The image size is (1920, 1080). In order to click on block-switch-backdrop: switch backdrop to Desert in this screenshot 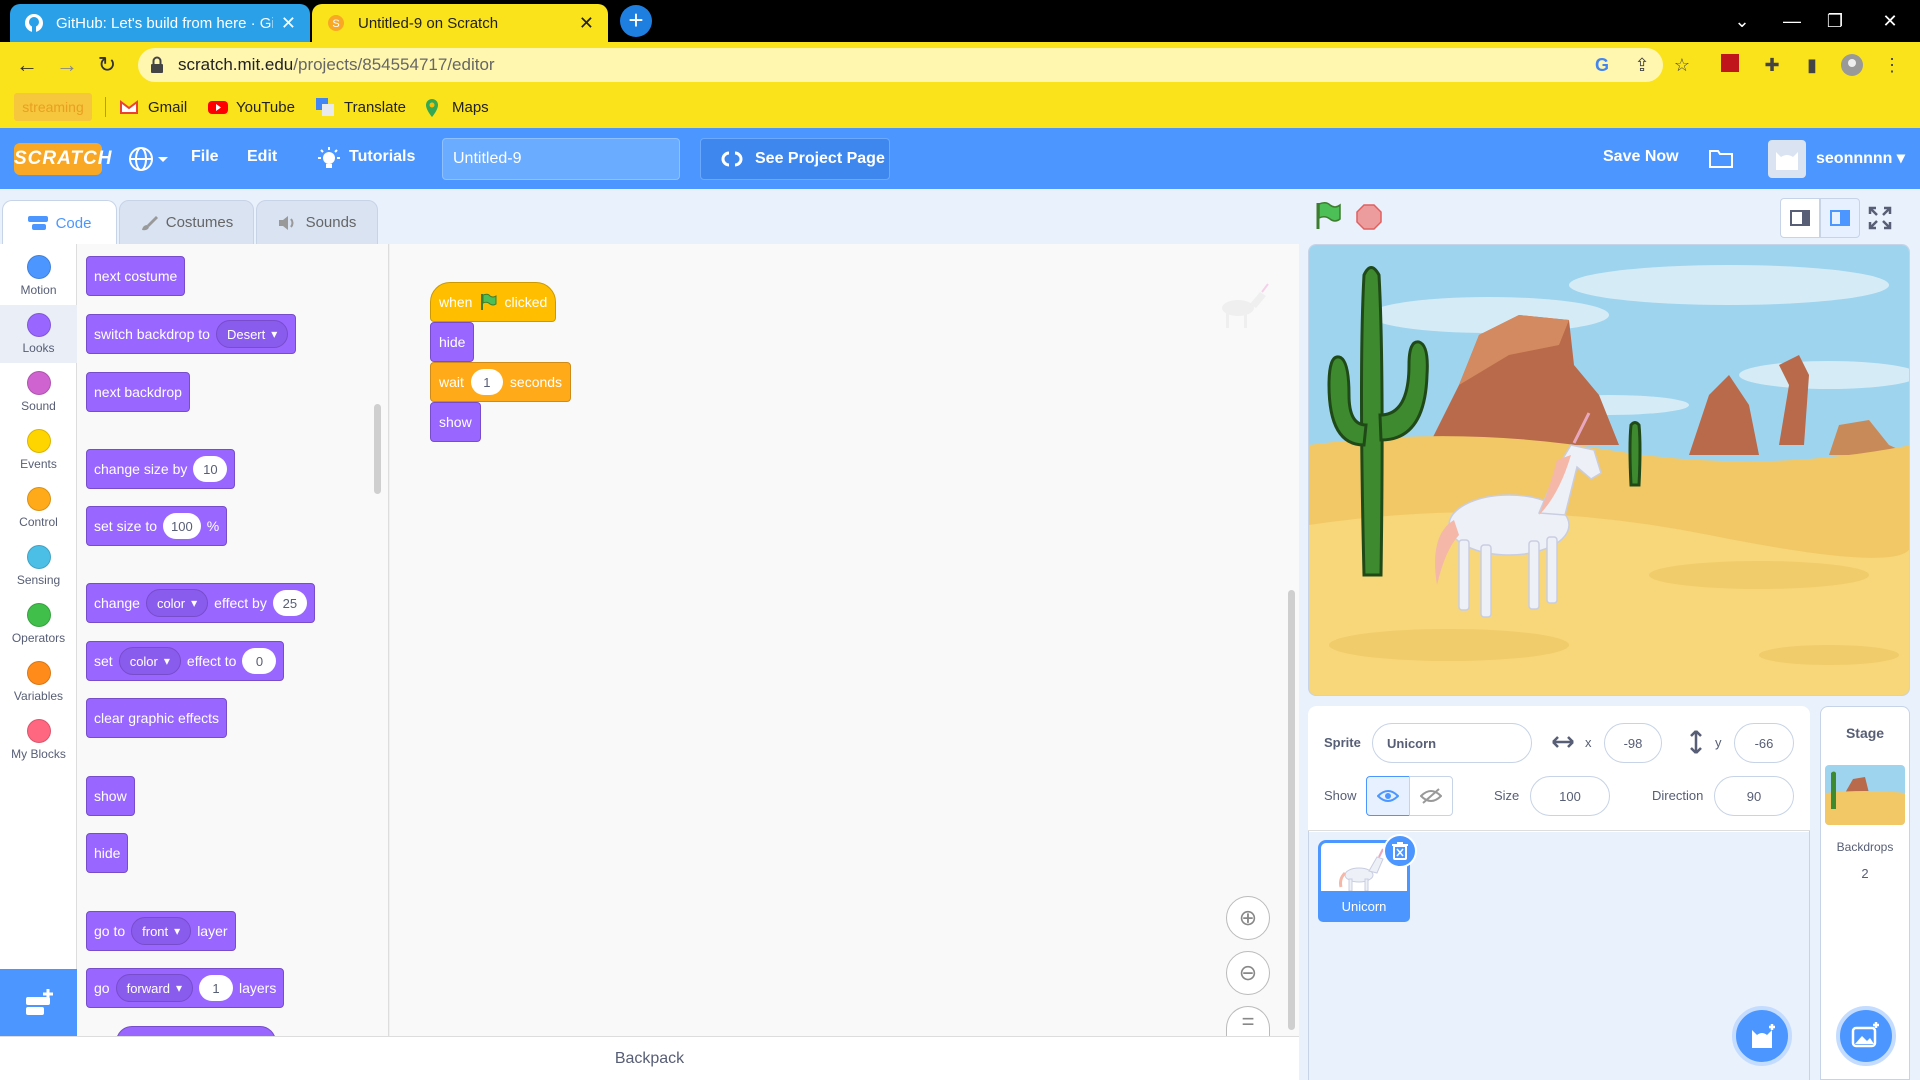, I will do `click(191, 334)`.